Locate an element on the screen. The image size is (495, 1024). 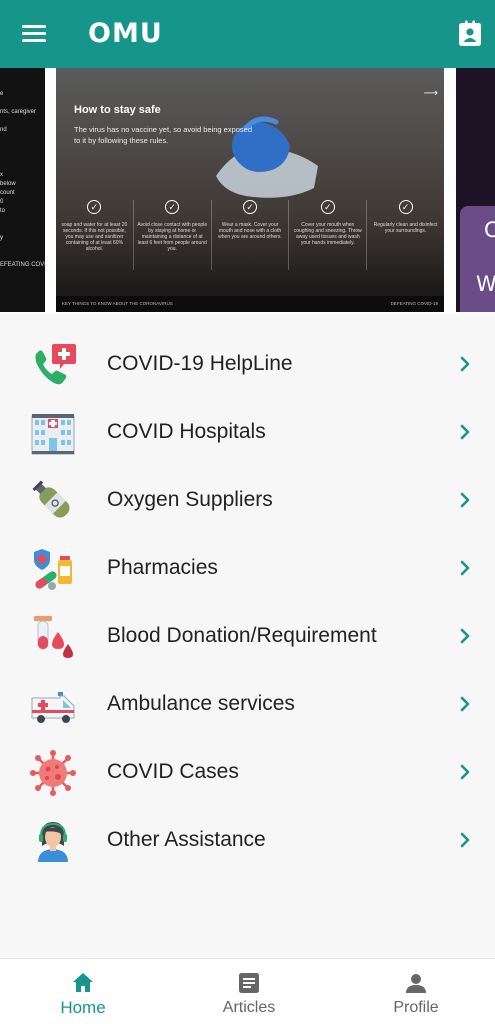
service-label: COVID Hospitals is located at coordinates (186, 431).